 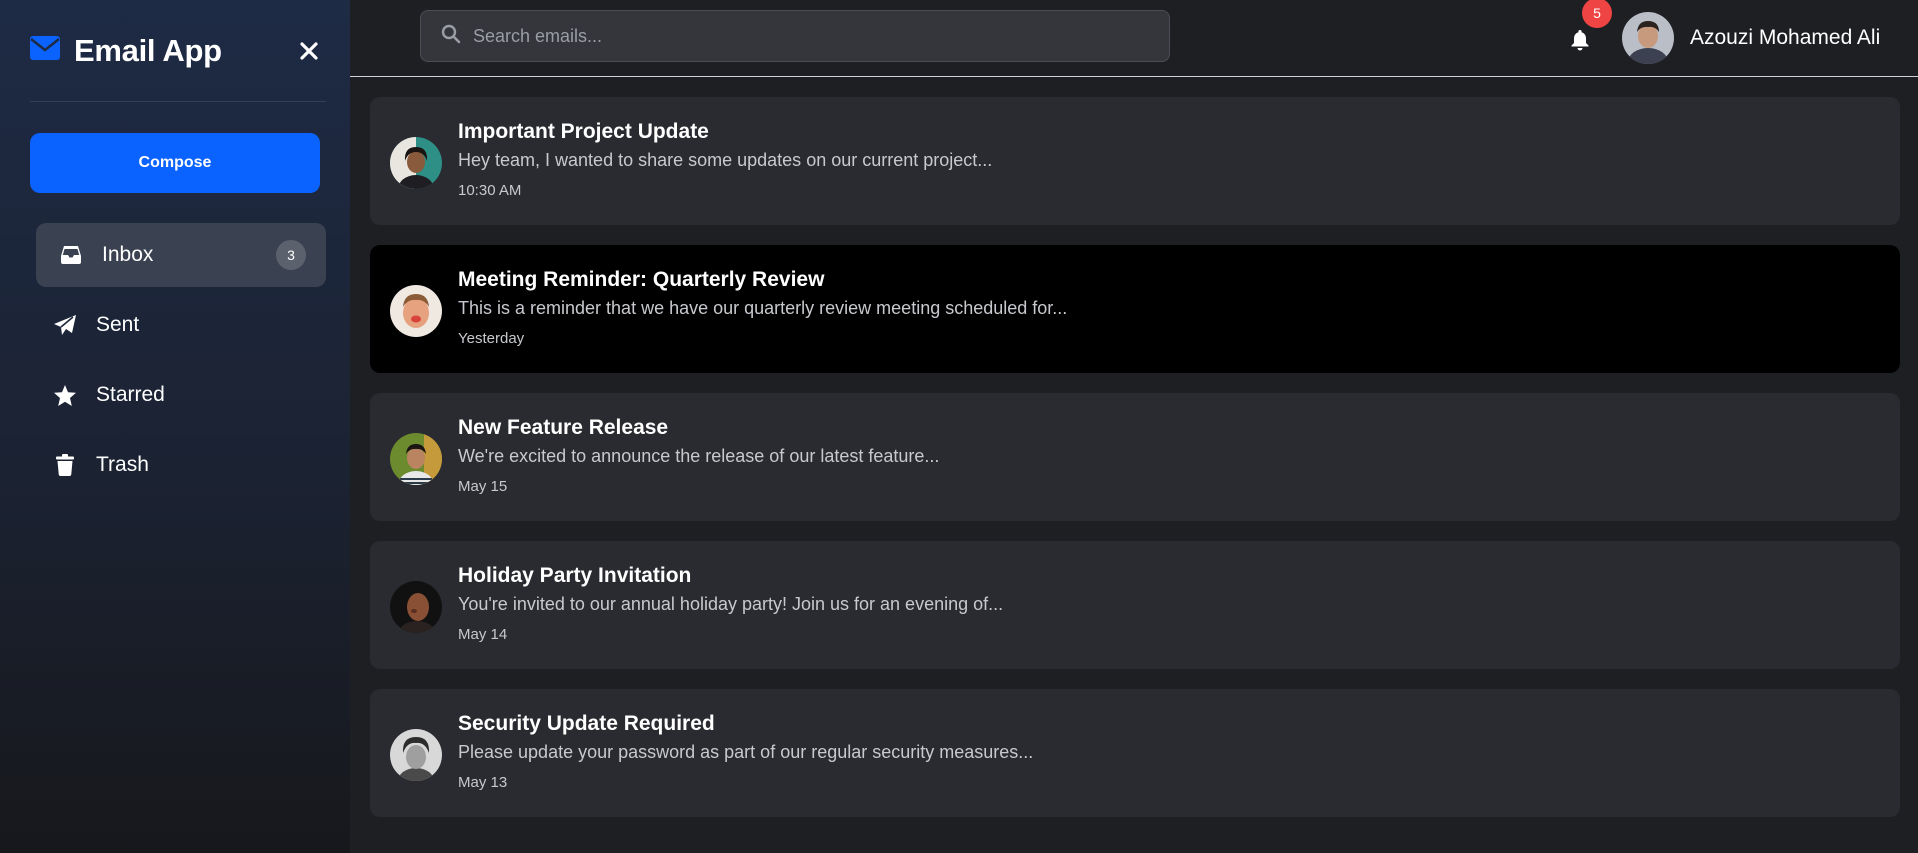 I want to click on close-sidebar-button, so click(x=309, y=51).